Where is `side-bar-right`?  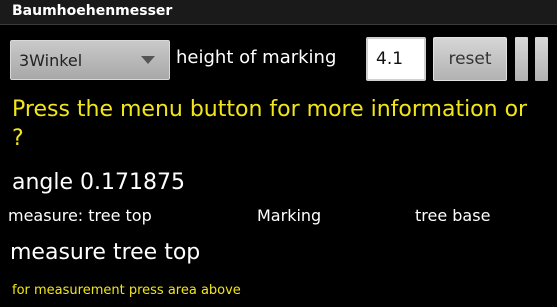 side-bar-right is located at coordinates (541, 59).